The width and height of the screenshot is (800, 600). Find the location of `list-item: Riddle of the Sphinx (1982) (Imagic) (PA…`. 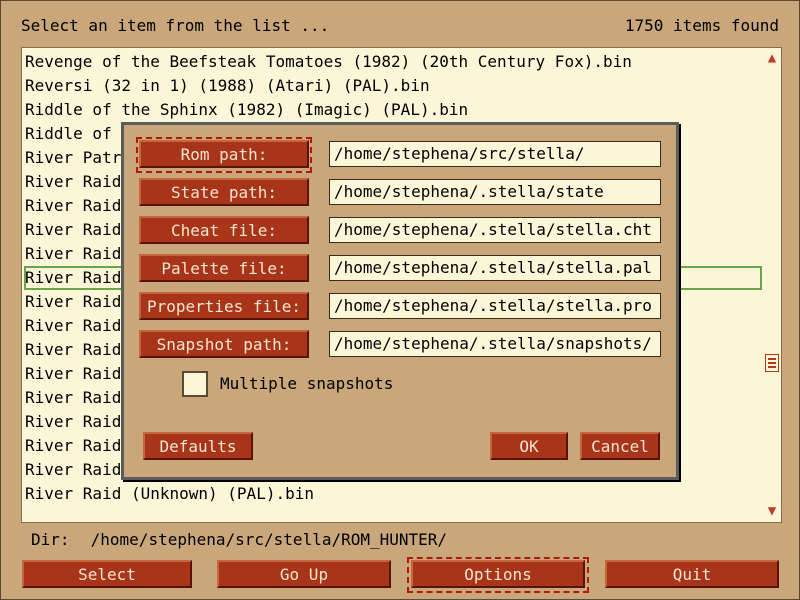

list-item: Riddle of the Sphinx (1982) (Imagic) (PA… is located at coordinates (393, 110).